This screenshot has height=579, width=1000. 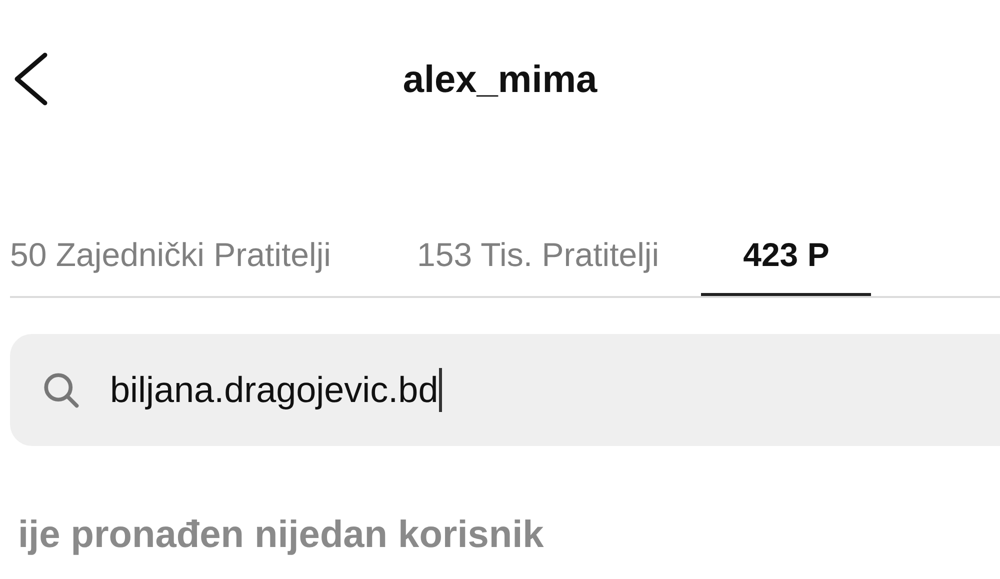 I want to click on tab: 423 P, so click(x=786, y=256).